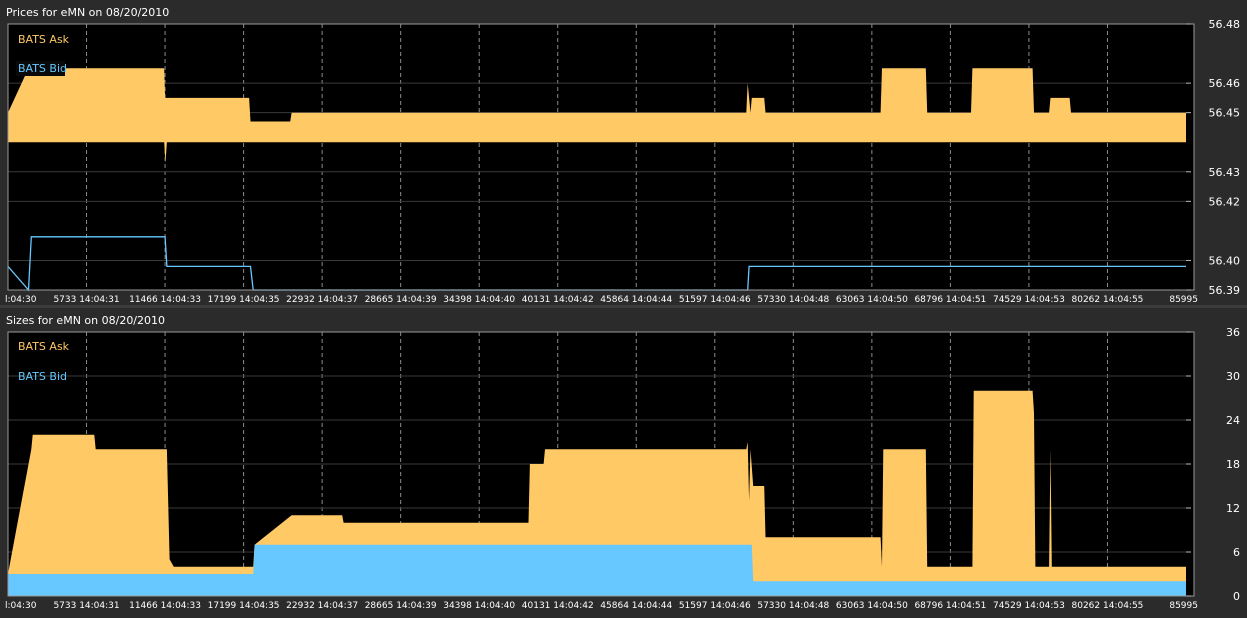  I want to click on y-tick-label: 6, so click(1236, 552).